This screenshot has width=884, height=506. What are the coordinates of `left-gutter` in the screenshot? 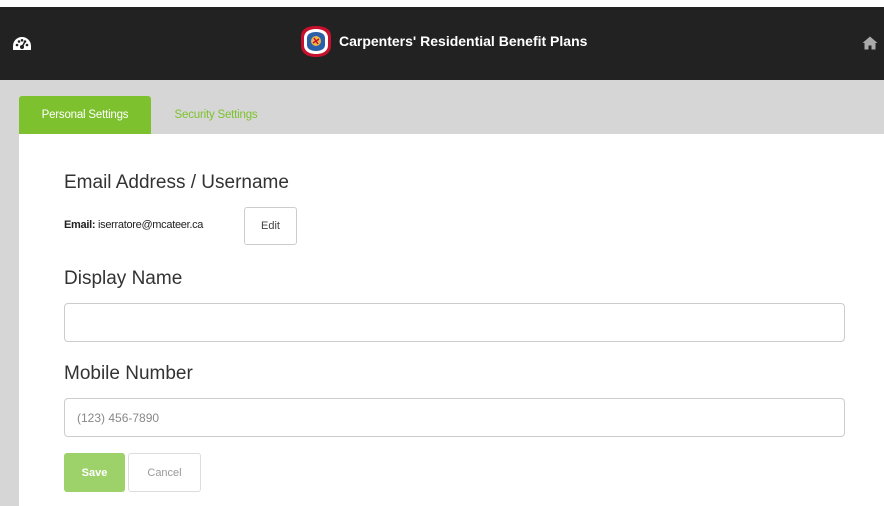 It's located at (9, 320).